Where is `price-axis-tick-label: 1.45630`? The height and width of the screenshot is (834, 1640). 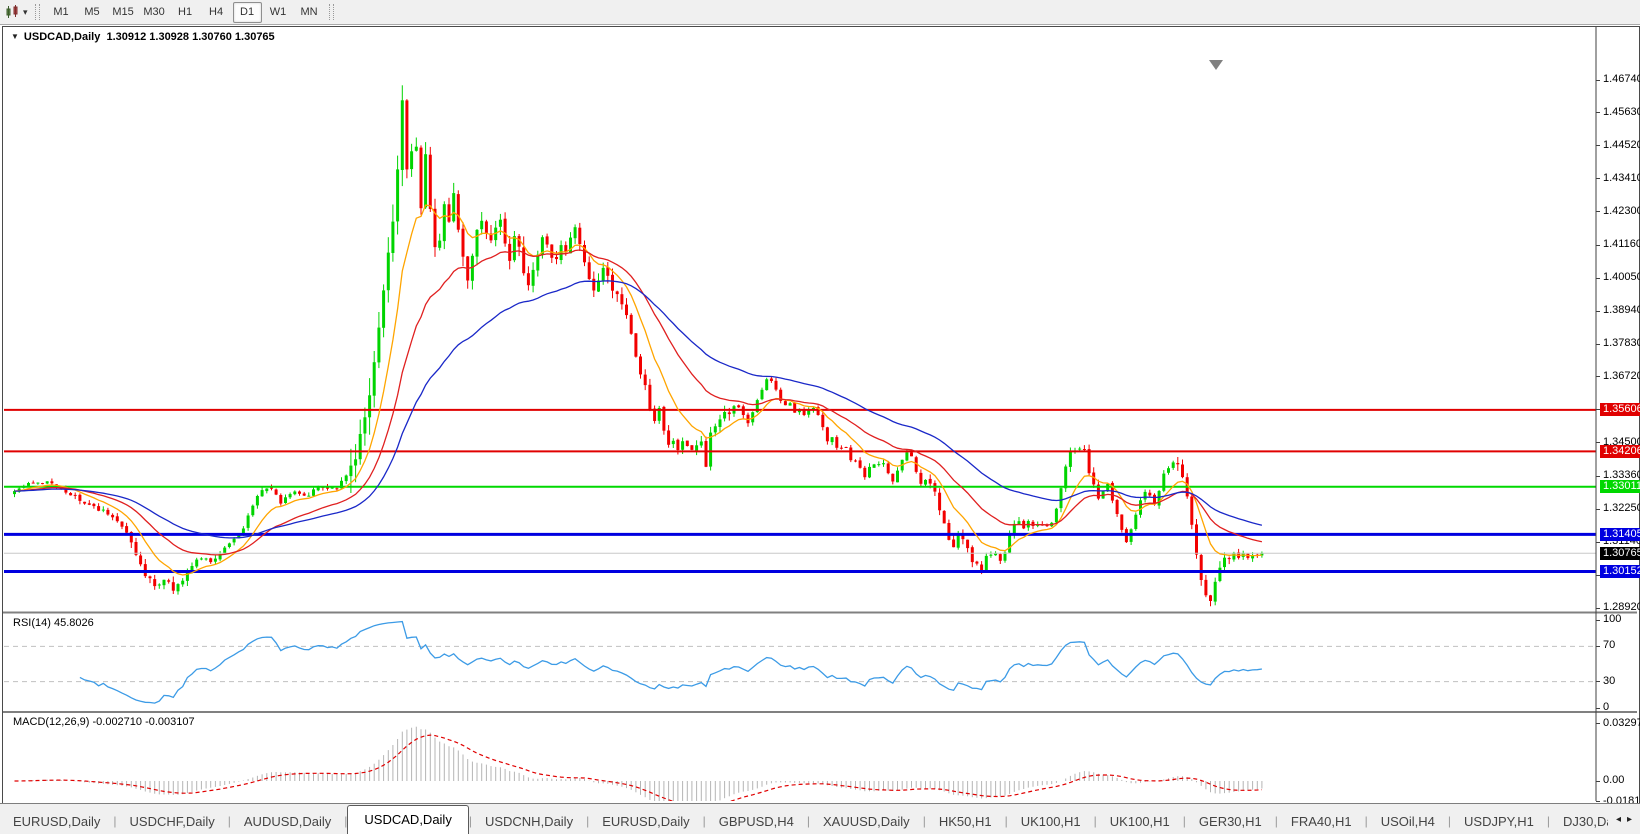 price-axis-tick-label: 1.45630 is located at coordinates (1621, 111).